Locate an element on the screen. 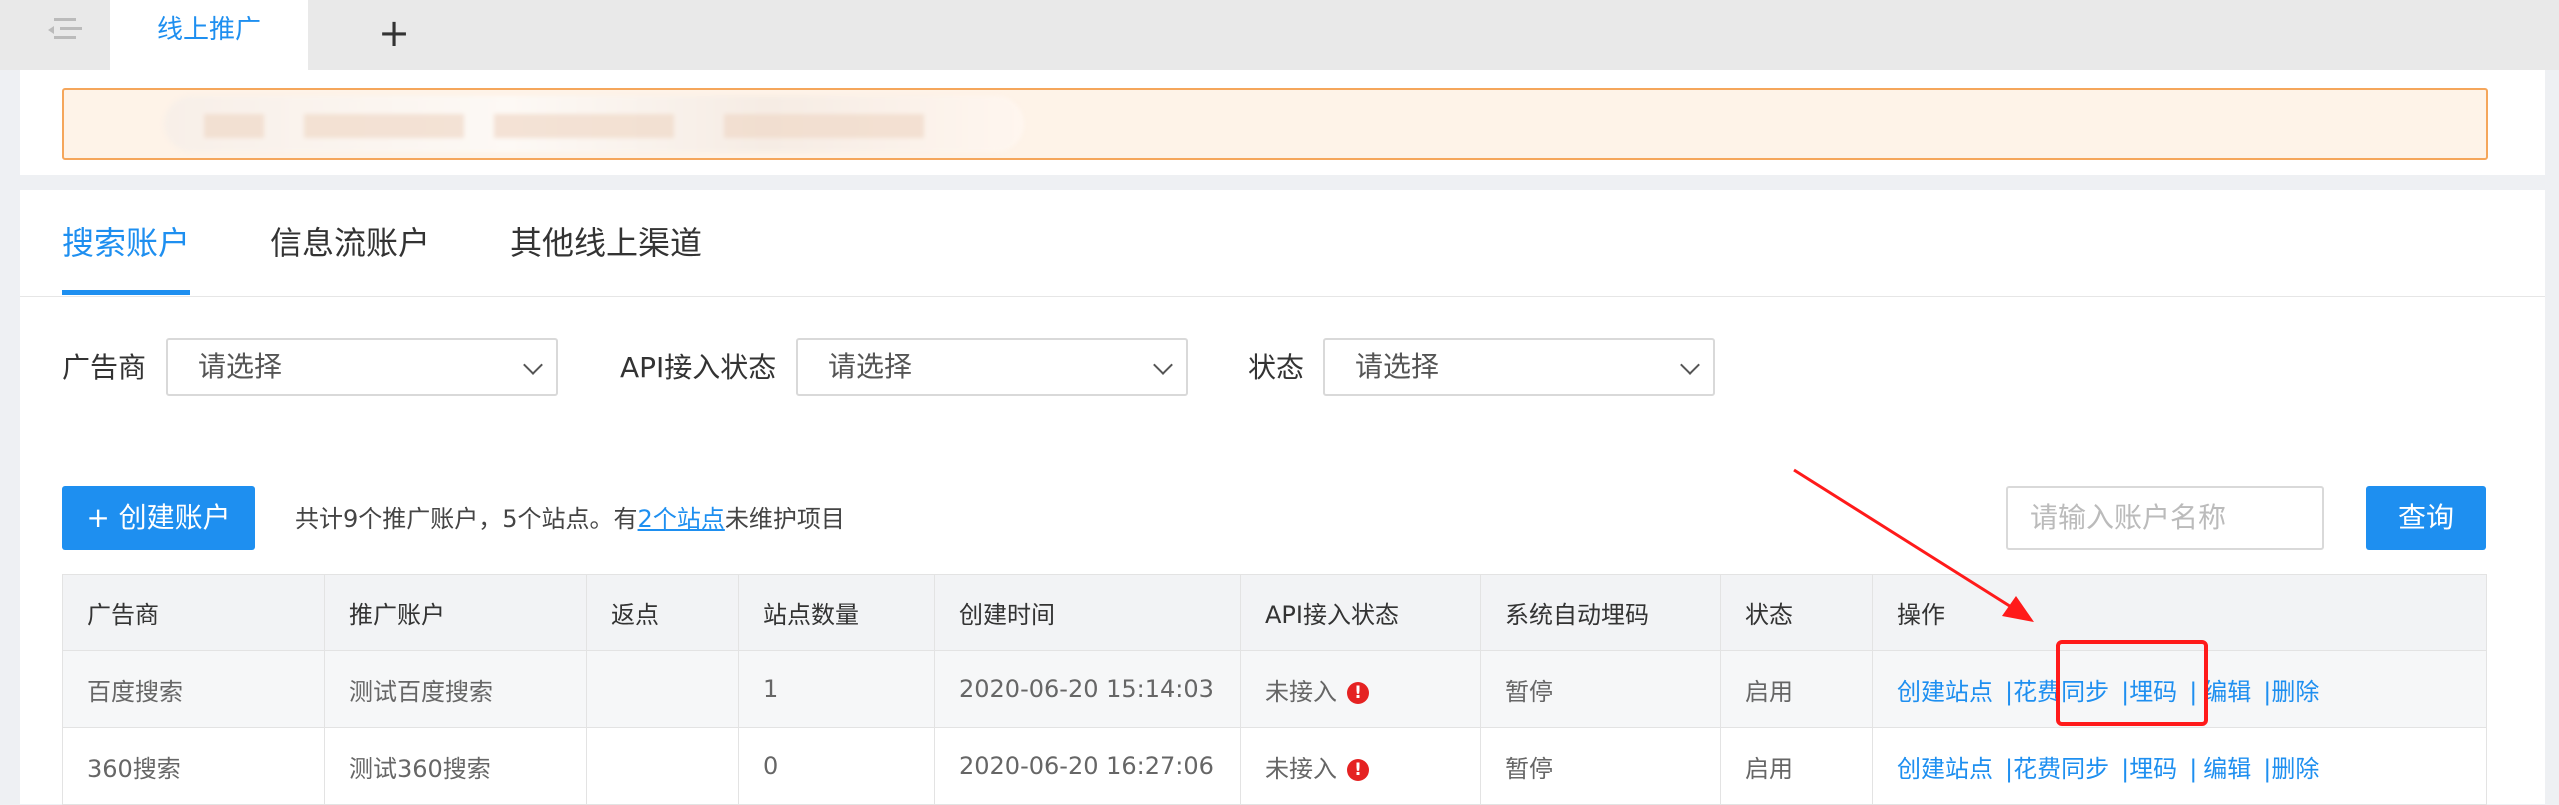 This screenshot has height=805, width=2559. cell-site-count: 1 is located at coordinates (836, 689).